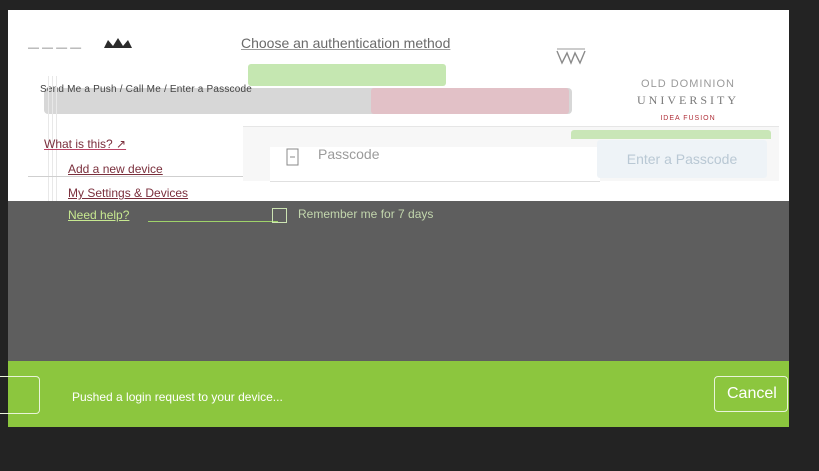  What do you see at coordinates (55, 48) in the screenshot?
I see `logo-wordmark: — — — —` at bounding box center [55, 48].